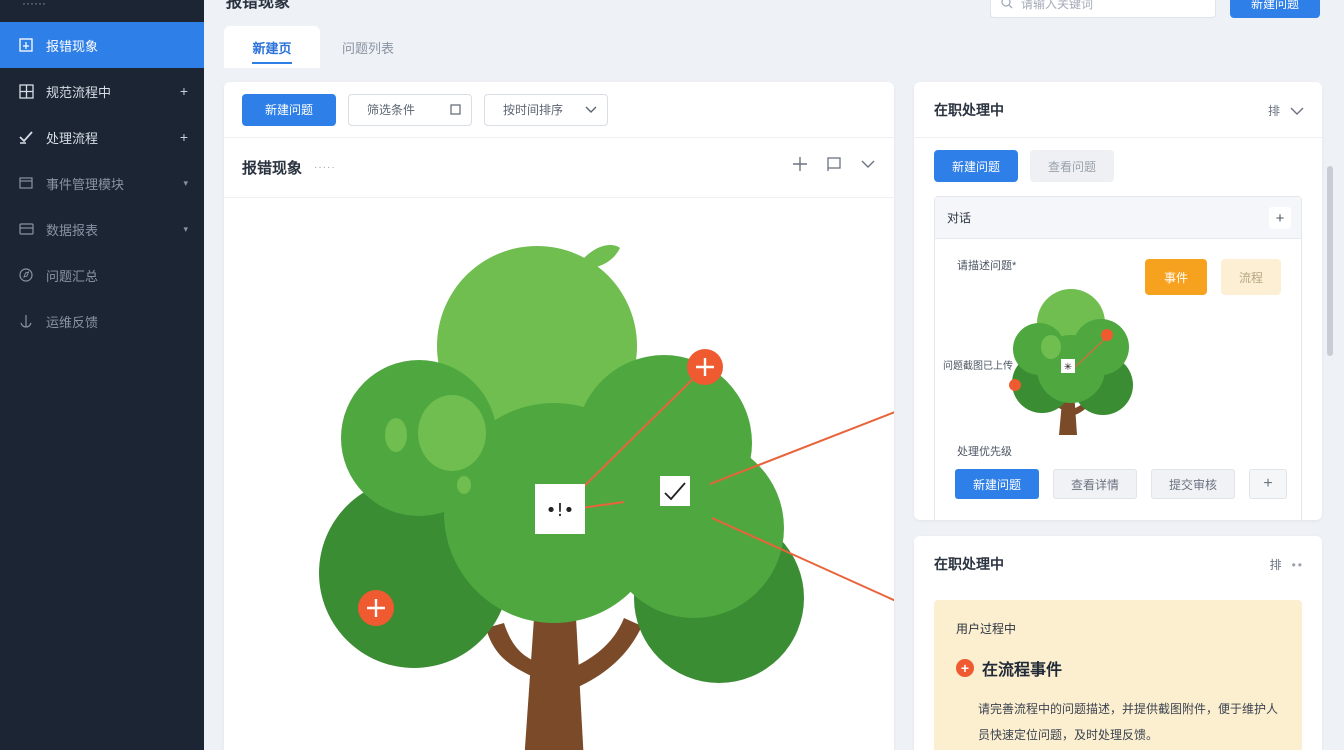 Image resolution: width=1344 pixels, height=750 pixels. I want to click on right-panel-title: 在职处理中, so click(969, 109).